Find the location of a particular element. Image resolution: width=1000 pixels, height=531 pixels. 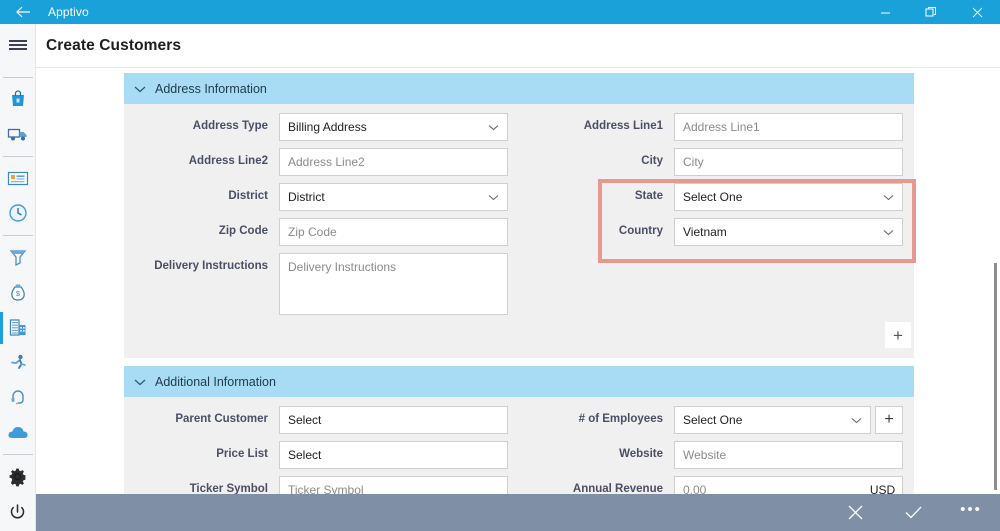

form-field-country: Country Vietnam is located at coordinates (716, 232).